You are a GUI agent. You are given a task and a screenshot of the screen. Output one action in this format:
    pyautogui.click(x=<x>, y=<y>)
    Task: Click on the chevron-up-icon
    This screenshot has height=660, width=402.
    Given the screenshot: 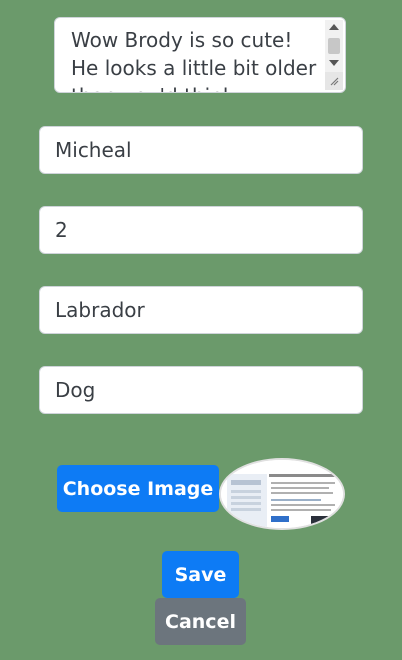 What is the action you would take?
    pyautogui.click(x=334, y=27)
    